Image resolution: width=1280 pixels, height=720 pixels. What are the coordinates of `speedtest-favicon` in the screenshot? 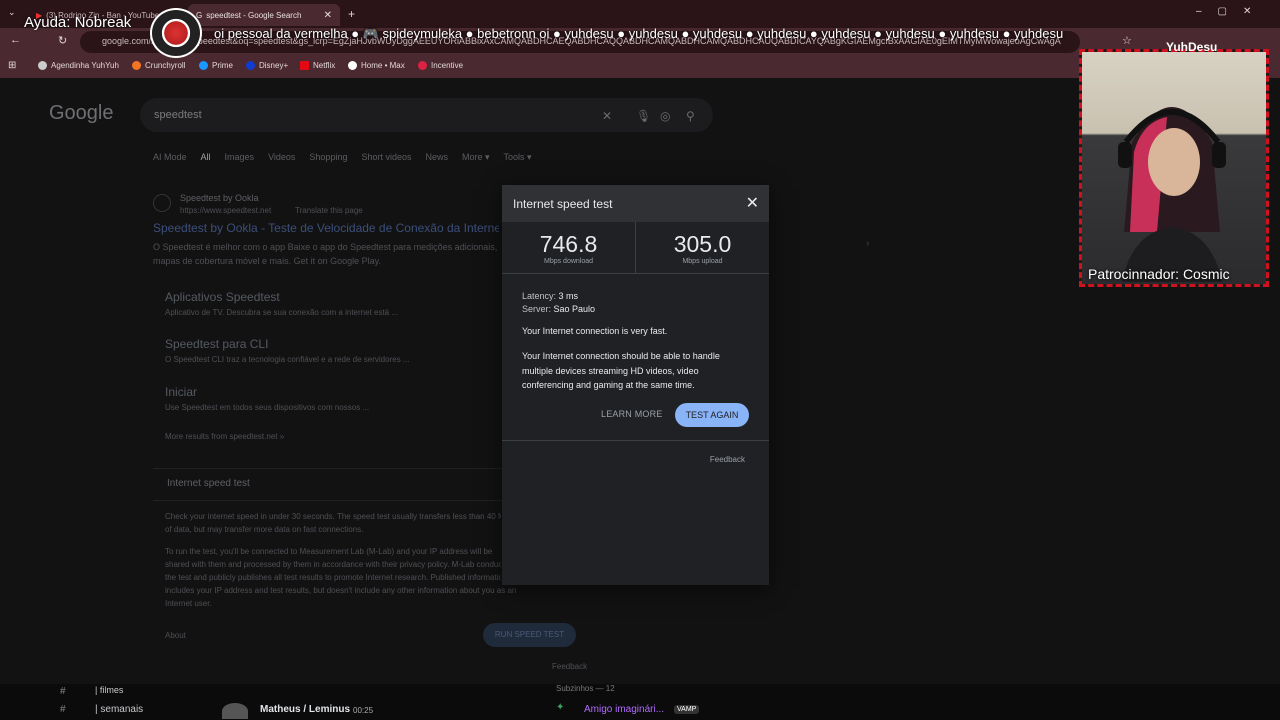 It's located at (162, 203).